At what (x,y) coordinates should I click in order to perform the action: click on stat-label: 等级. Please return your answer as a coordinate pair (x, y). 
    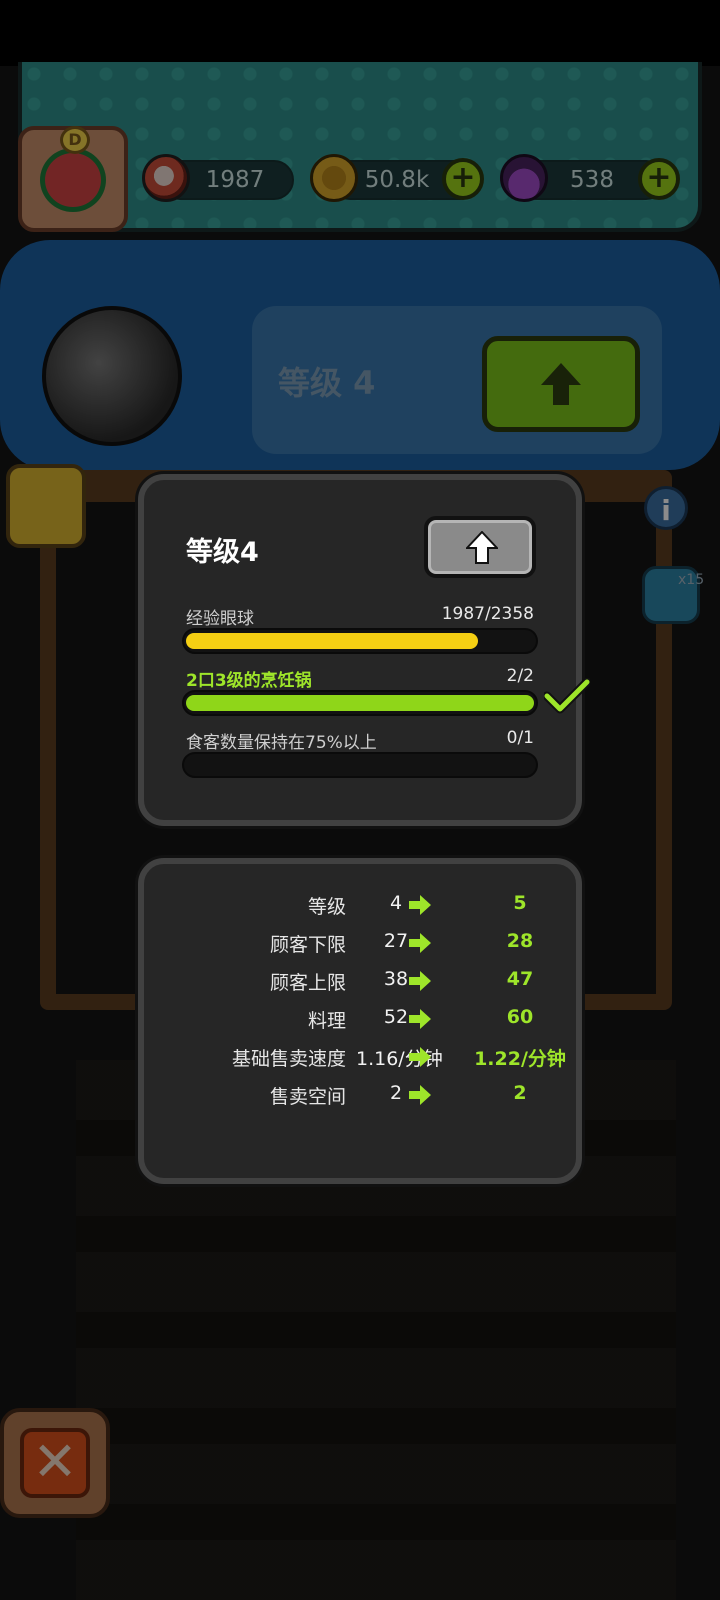
    Looking at the image, I should click on (326, 907).